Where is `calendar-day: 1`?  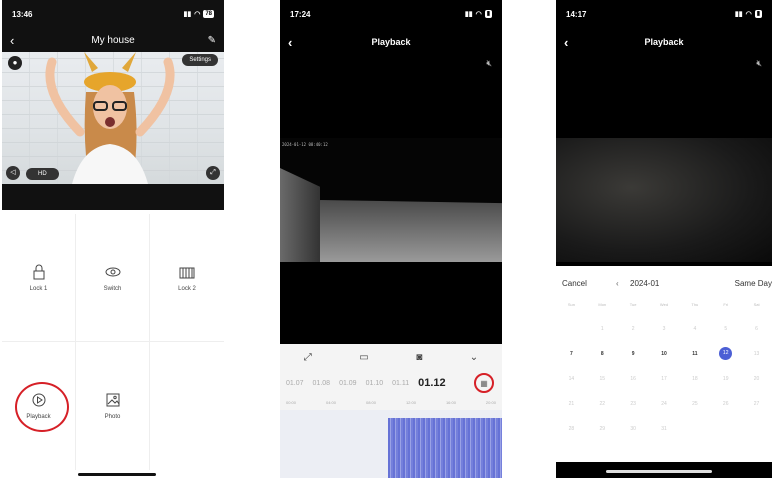 calendar-day: 1 is located at coordinates (602, 329).